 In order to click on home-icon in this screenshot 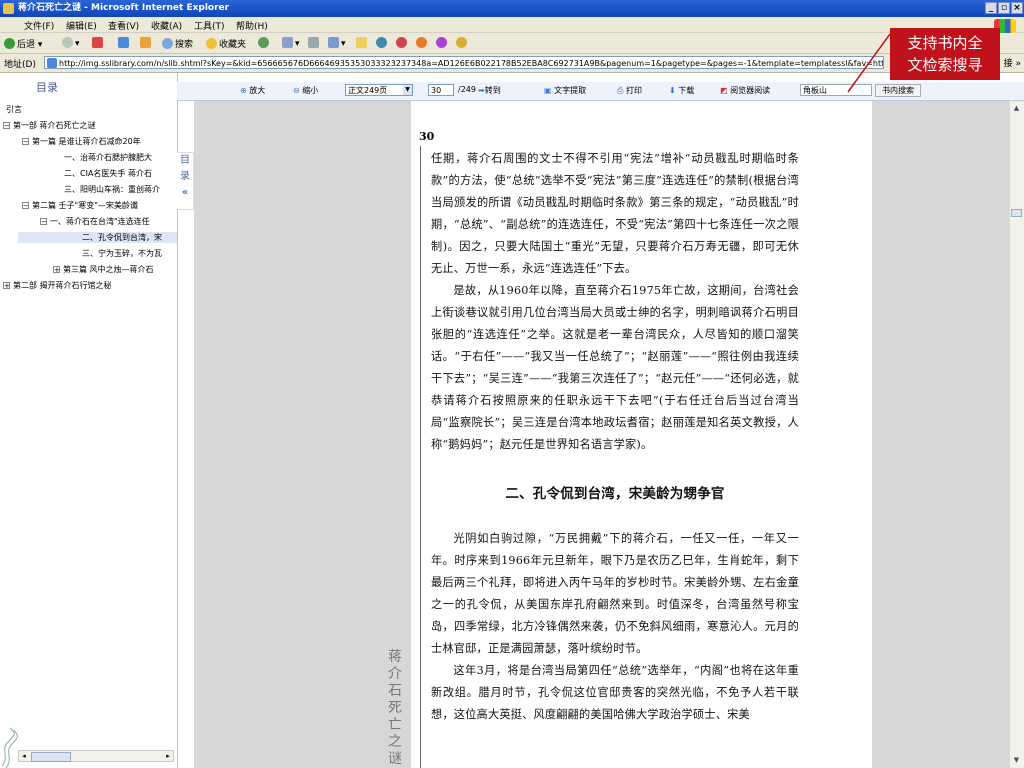, I will do `click(145, 42)`.